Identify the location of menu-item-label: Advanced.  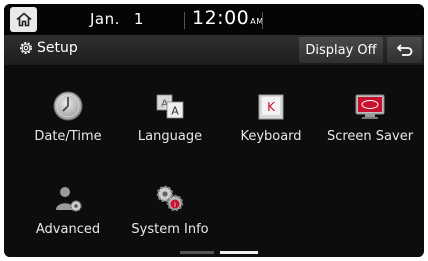
(68, 229).